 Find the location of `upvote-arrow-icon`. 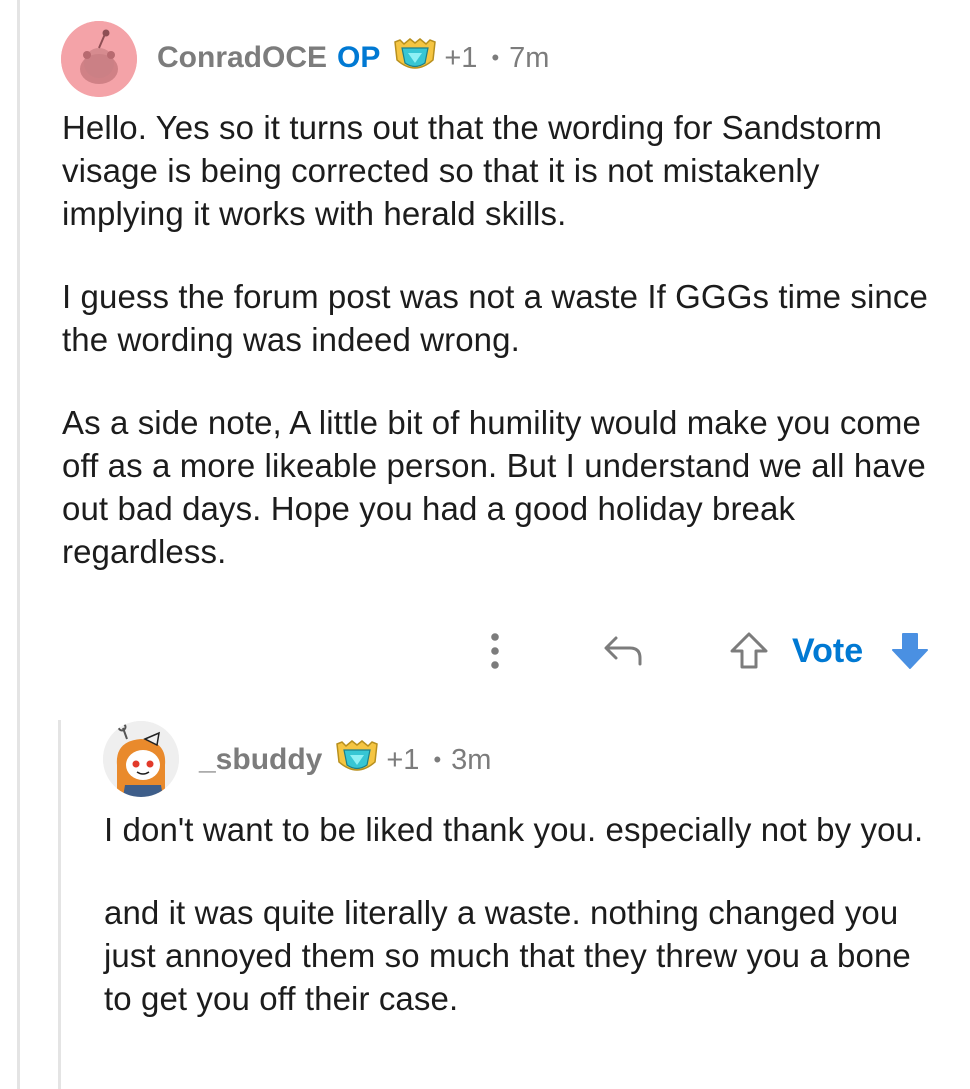

upvote-arrow-icon is located at coordinates (749, 653).